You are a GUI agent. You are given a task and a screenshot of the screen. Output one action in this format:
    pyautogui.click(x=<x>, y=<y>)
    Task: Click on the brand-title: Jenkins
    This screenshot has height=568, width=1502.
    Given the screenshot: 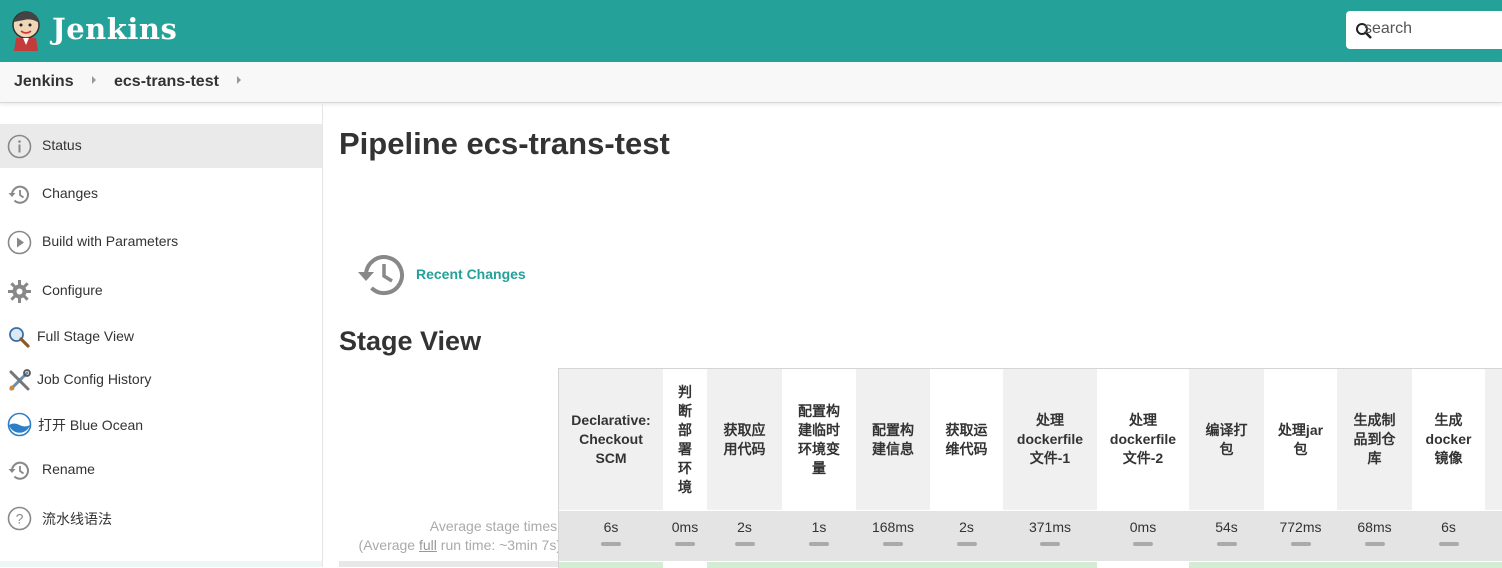 What is the action you would take?
    pyautogui.click(x=114, y=29)
    